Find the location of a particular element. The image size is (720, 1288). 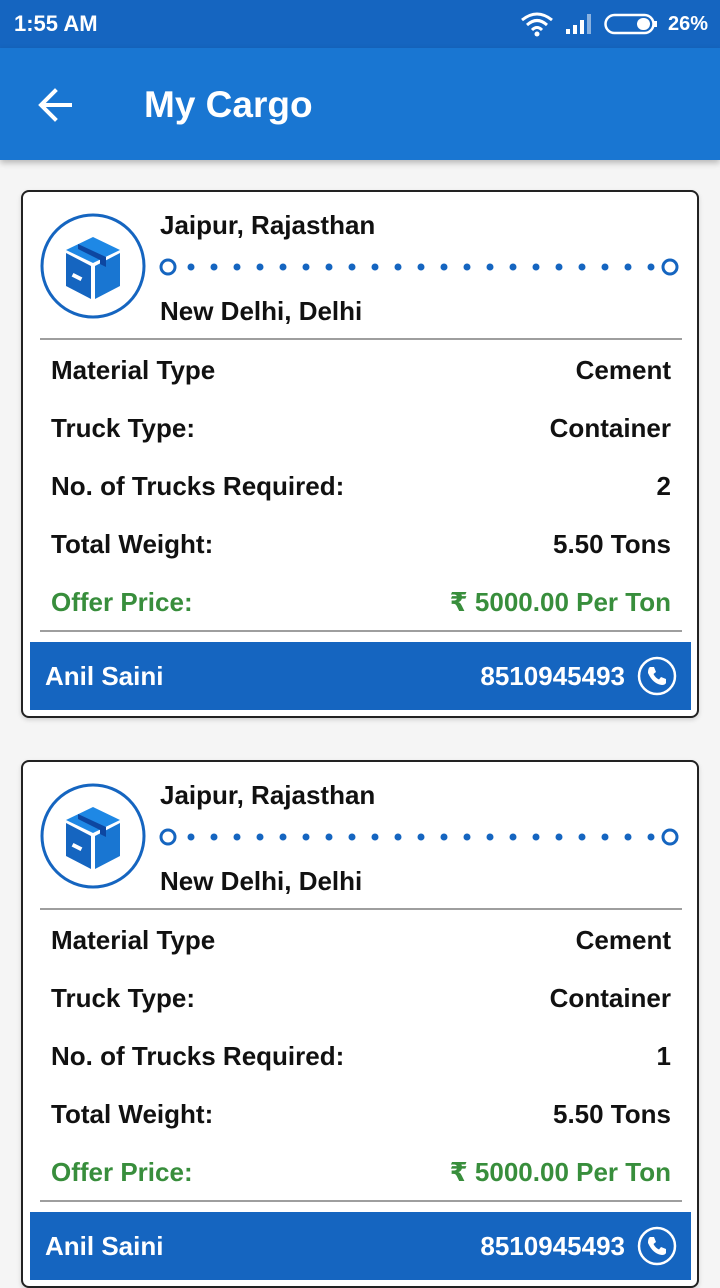

wifi-icon is located at coordinates (537, 24).